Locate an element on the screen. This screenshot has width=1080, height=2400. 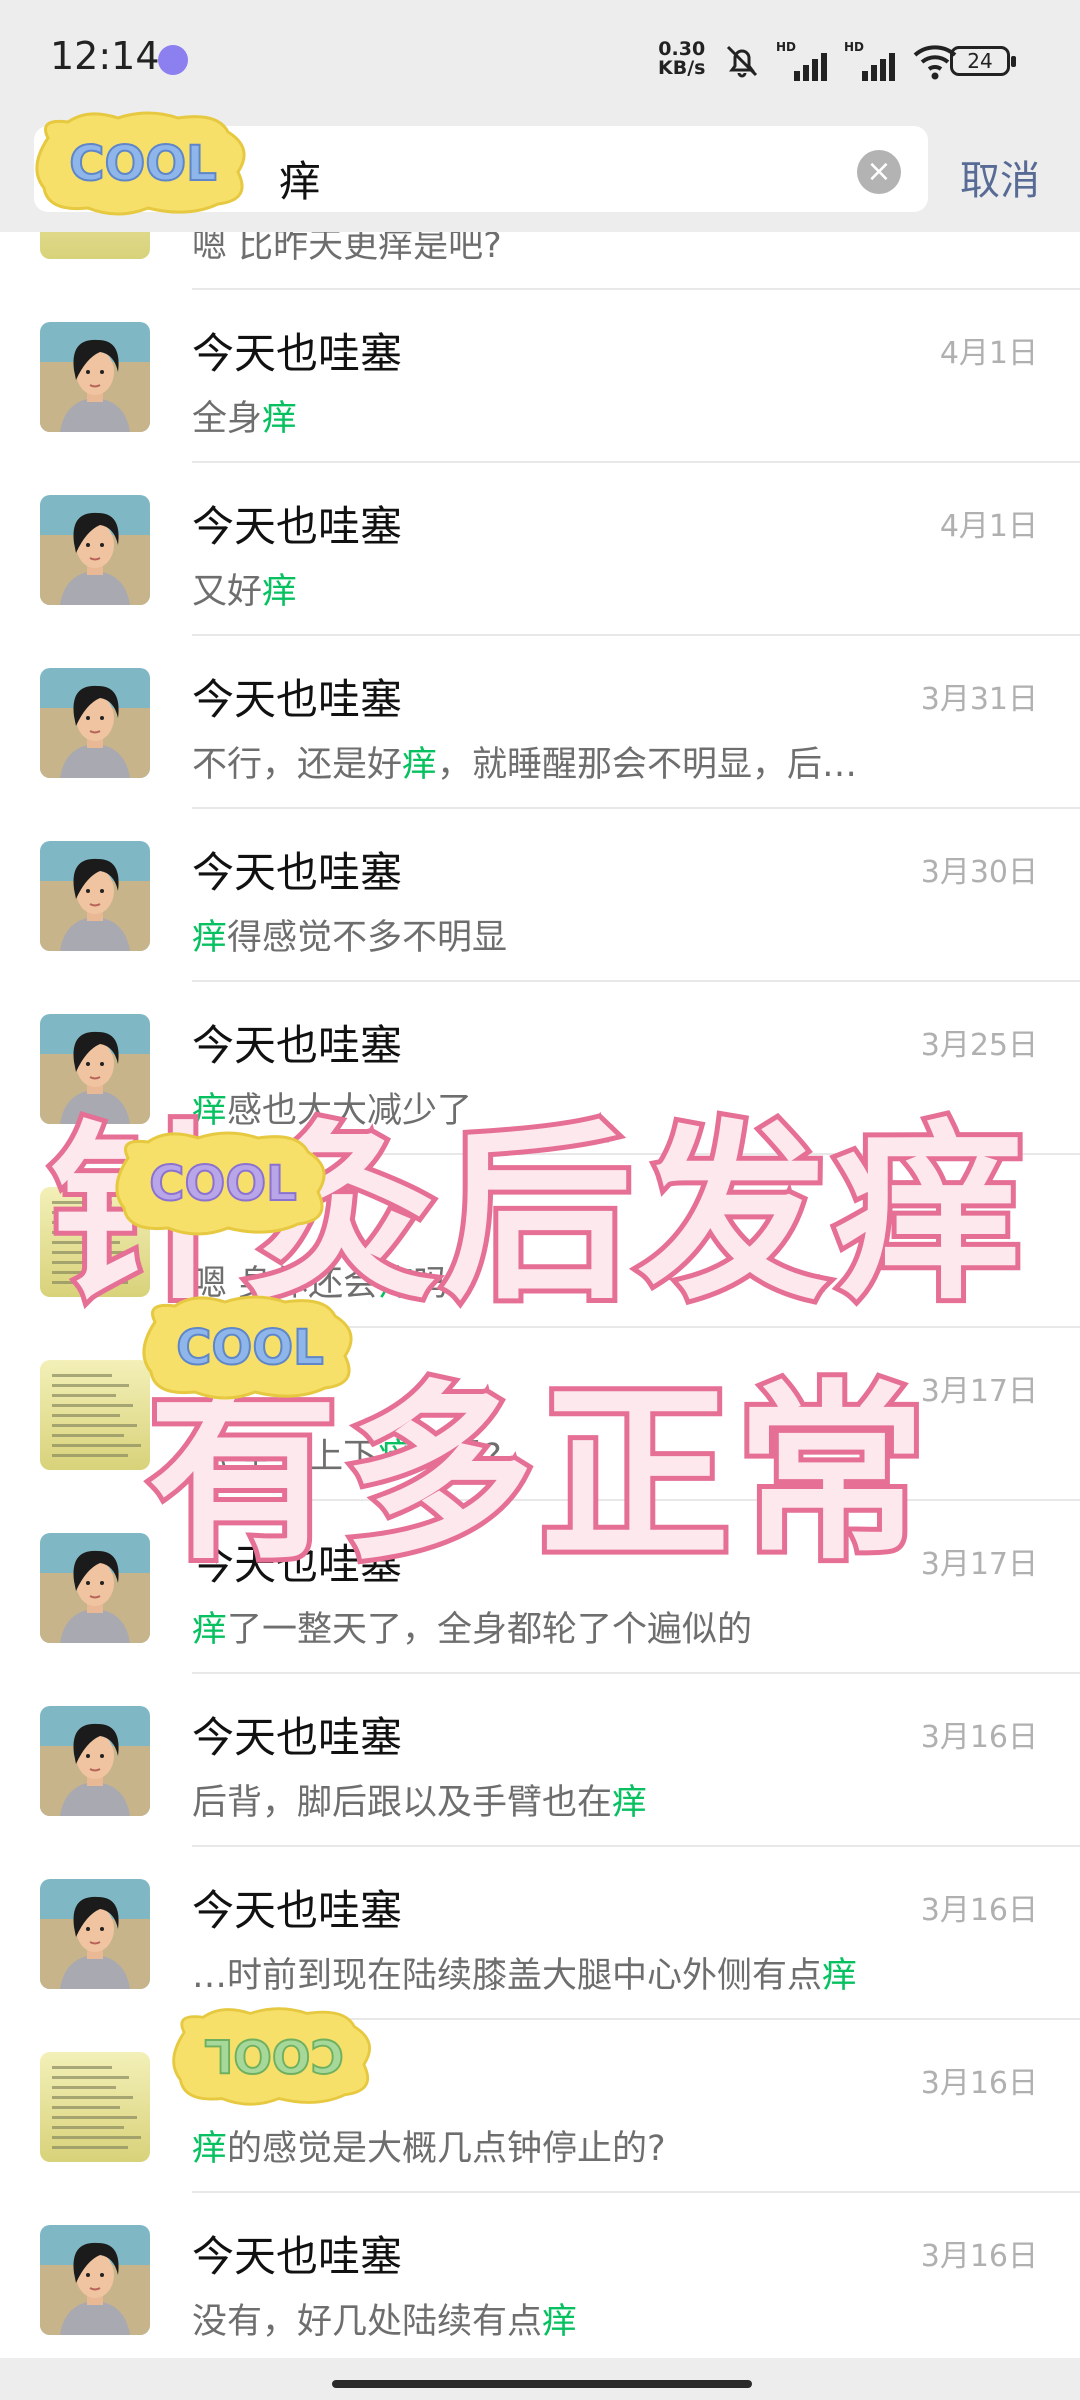
cancel-button: 取消 is located at coordinates (1000, 177).